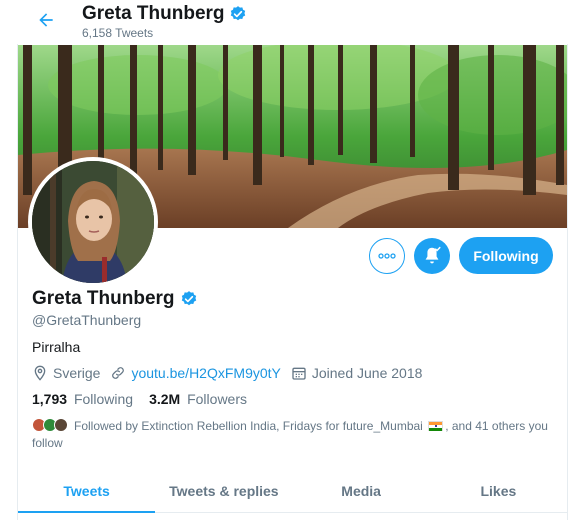 This screenshot has width=583, height=520. I want to click on more-dots-icon, so click(387, 256).